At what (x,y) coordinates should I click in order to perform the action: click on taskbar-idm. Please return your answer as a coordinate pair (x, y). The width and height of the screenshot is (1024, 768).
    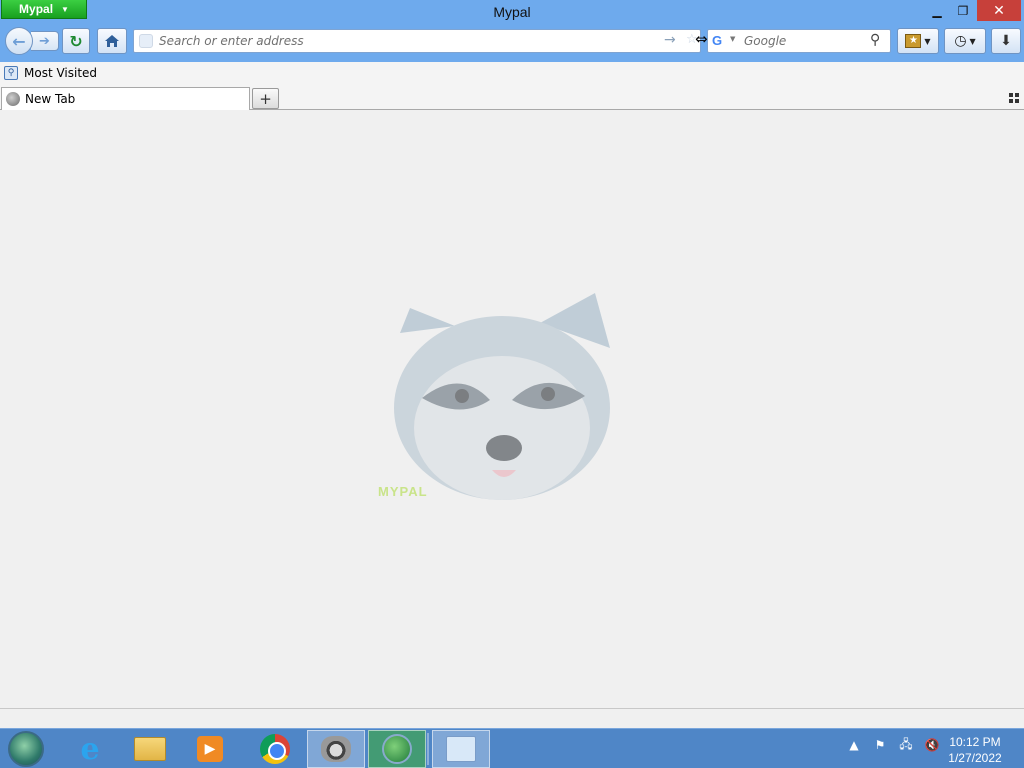
    Looking at the image, I should click on (397, 749).